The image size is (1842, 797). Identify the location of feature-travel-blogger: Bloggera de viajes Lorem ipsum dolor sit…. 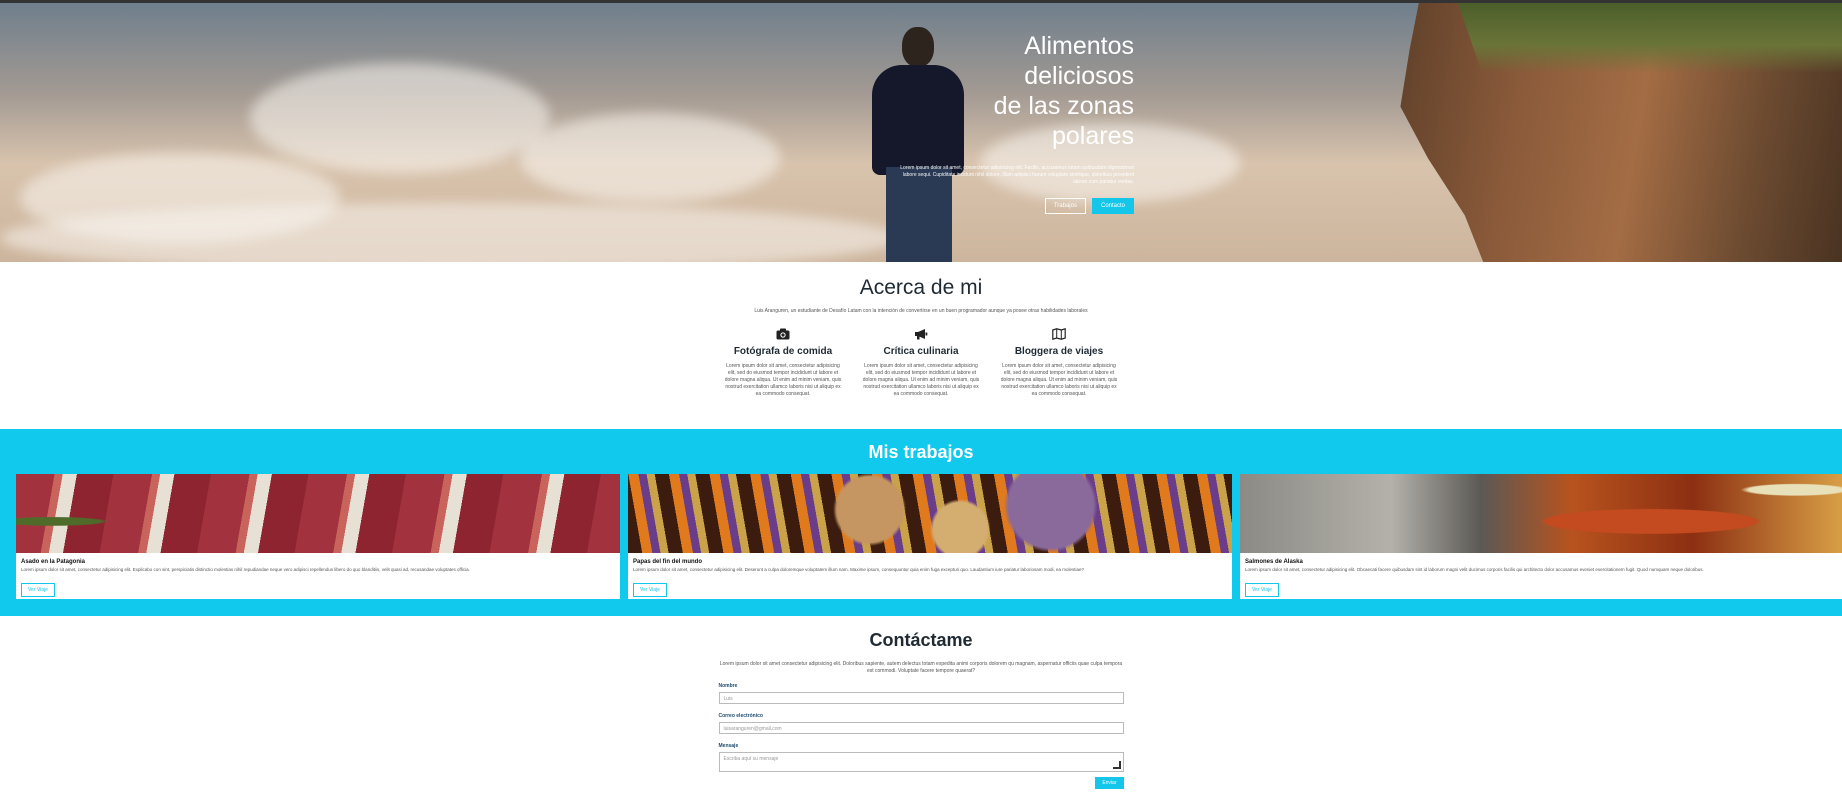
(1059, 363).